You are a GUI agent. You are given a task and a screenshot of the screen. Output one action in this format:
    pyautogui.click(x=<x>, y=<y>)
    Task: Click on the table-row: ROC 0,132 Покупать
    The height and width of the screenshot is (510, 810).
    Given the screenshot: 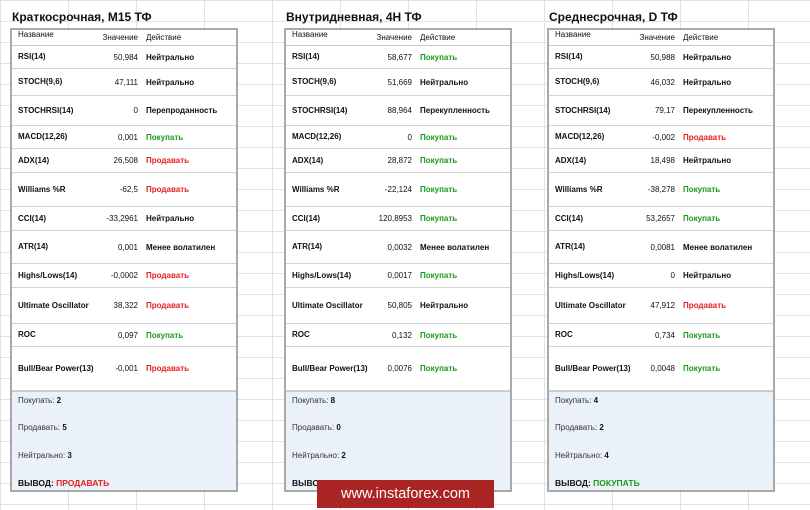 What is the action you would take?
    pyautogui.click(x=398, y=335)
    